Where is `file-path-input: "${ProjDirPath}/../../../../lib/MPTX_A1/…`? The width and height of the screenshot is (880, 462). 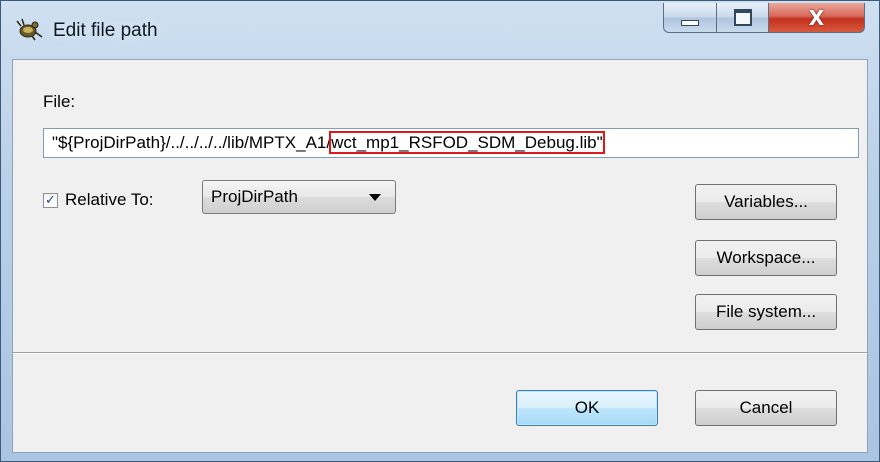
file-path-input: "${ProjDirPath}/../../../../lib/MPTX_A1/… is located at coordinates (451, 143).